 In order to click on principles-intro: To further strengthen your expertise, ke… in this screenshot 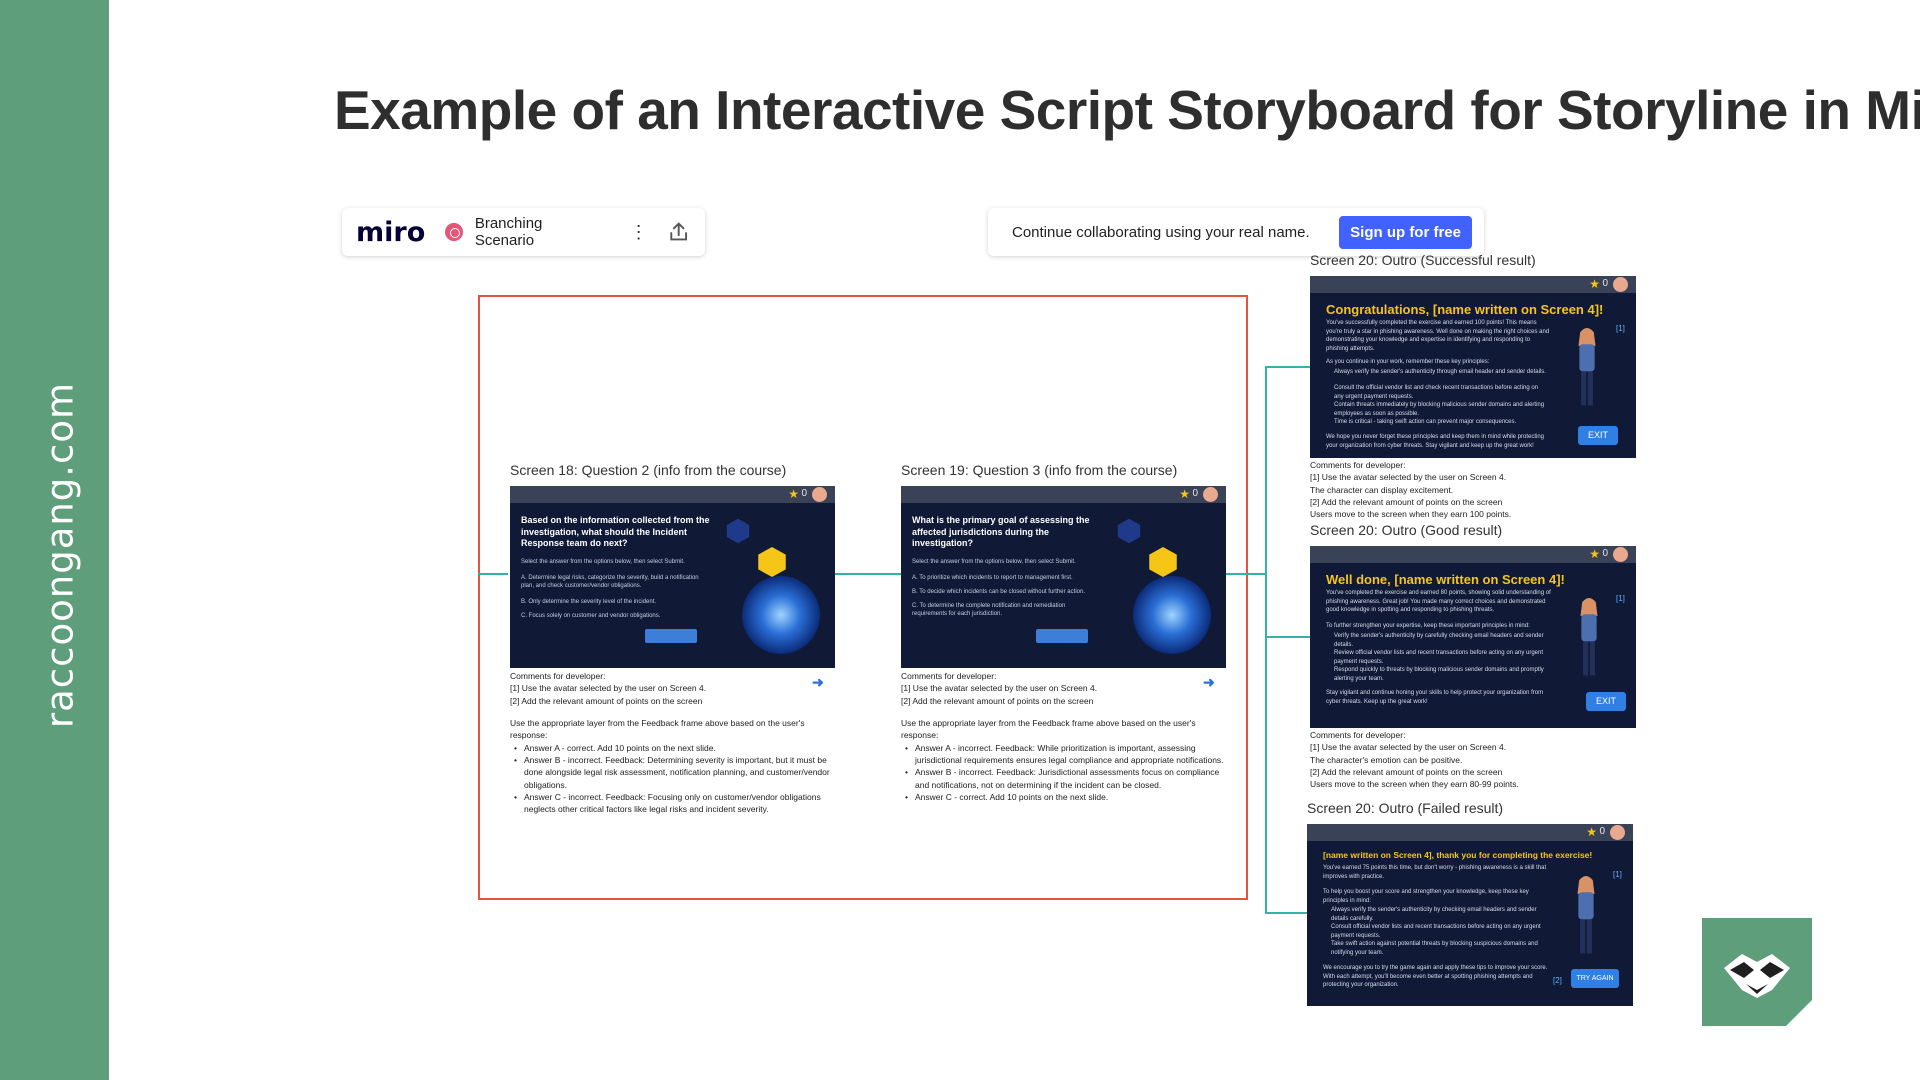, I will do `click(1428, 626)`.